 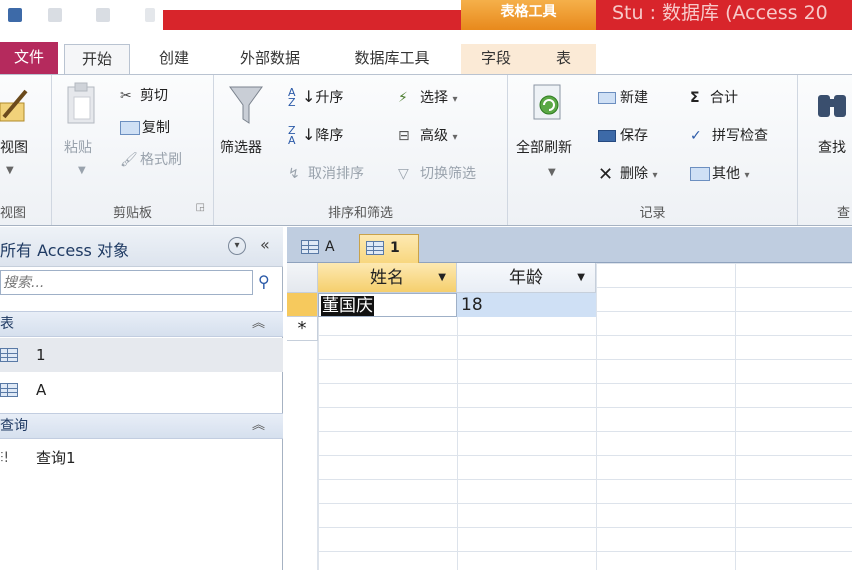 What do you see at coordinates (434, 98) in the screenshot?
I see `selection-label: 选择` at bounding box center [434, 98].